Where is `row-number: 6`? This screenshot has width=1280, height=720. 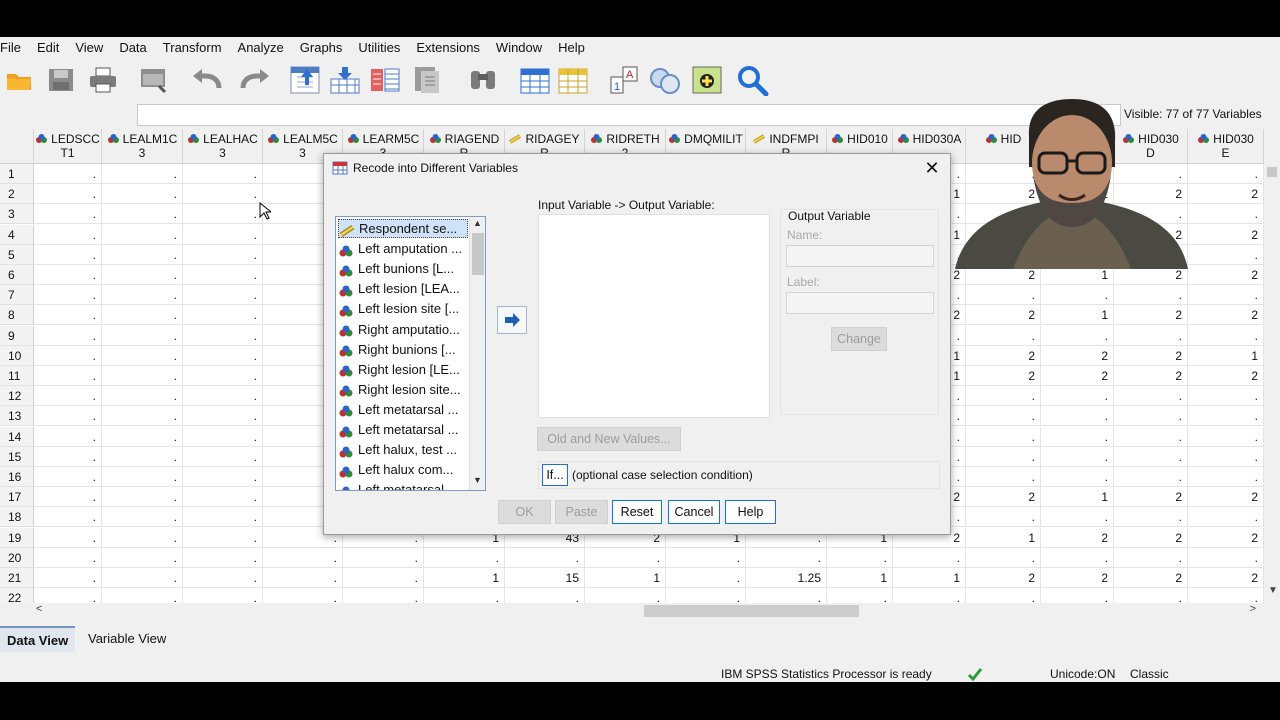 row-number: 6 is located at coordinates (17, 275).